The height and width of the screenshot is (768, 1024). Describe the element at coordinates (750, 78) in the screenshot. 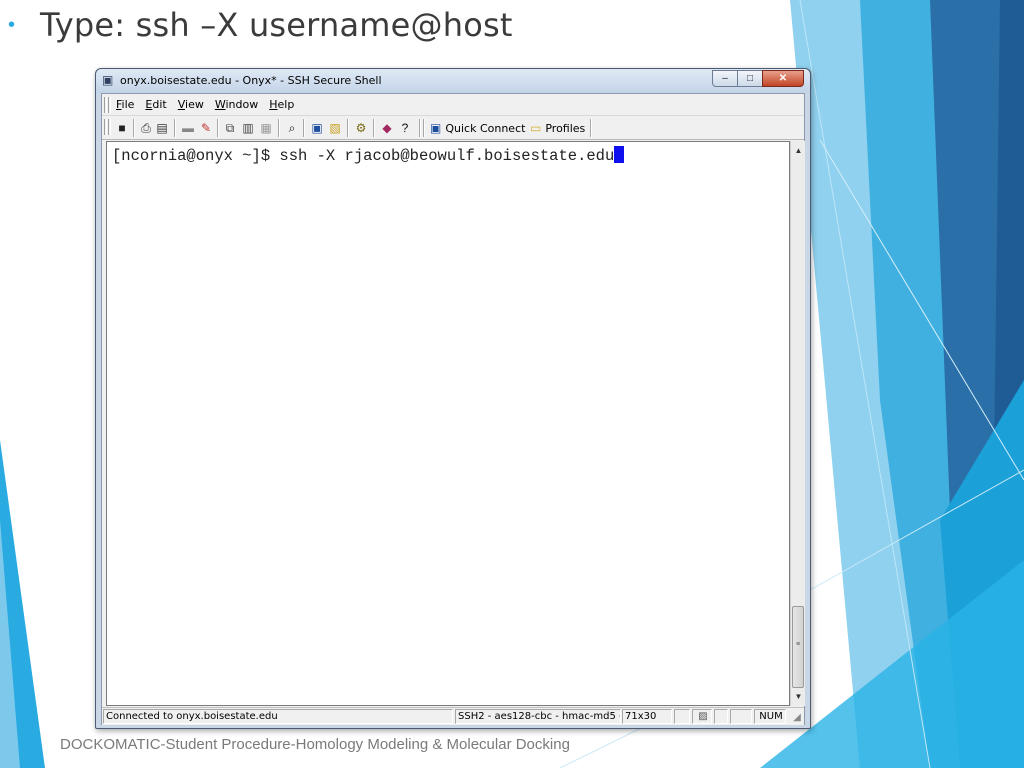

I see `maximize-button: □` at that location.